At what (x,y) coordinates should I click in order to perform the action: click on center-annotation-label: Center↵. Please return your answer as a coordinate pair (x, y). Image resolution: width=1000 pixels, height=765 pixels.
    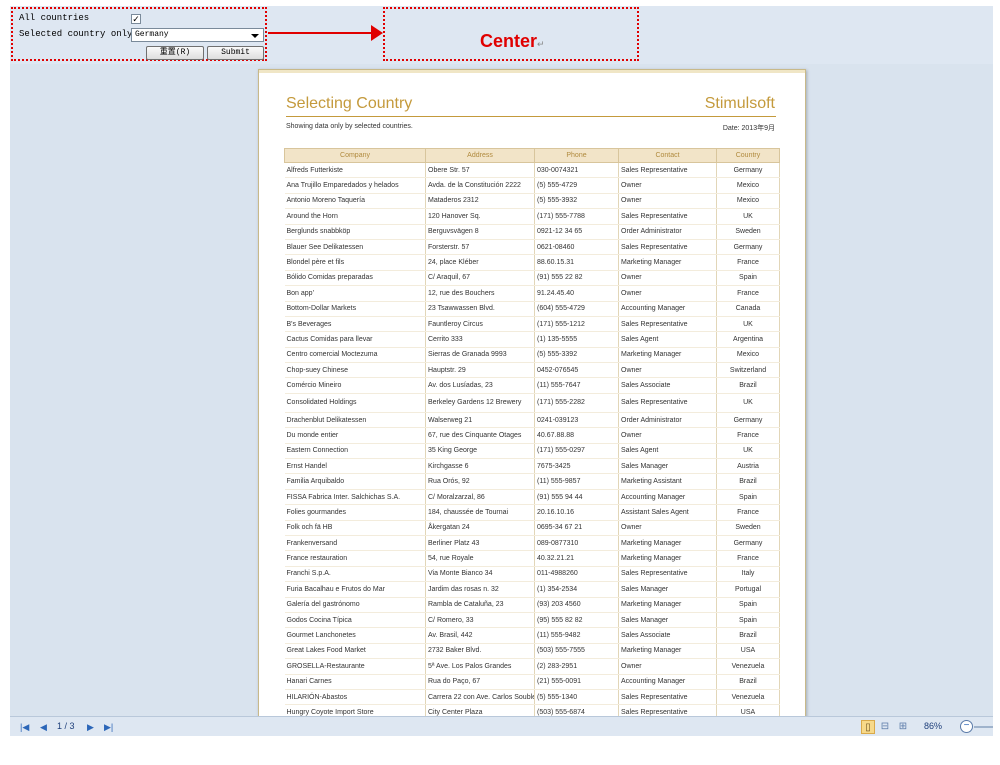
    Looking at the image, I should click on (512, 41).